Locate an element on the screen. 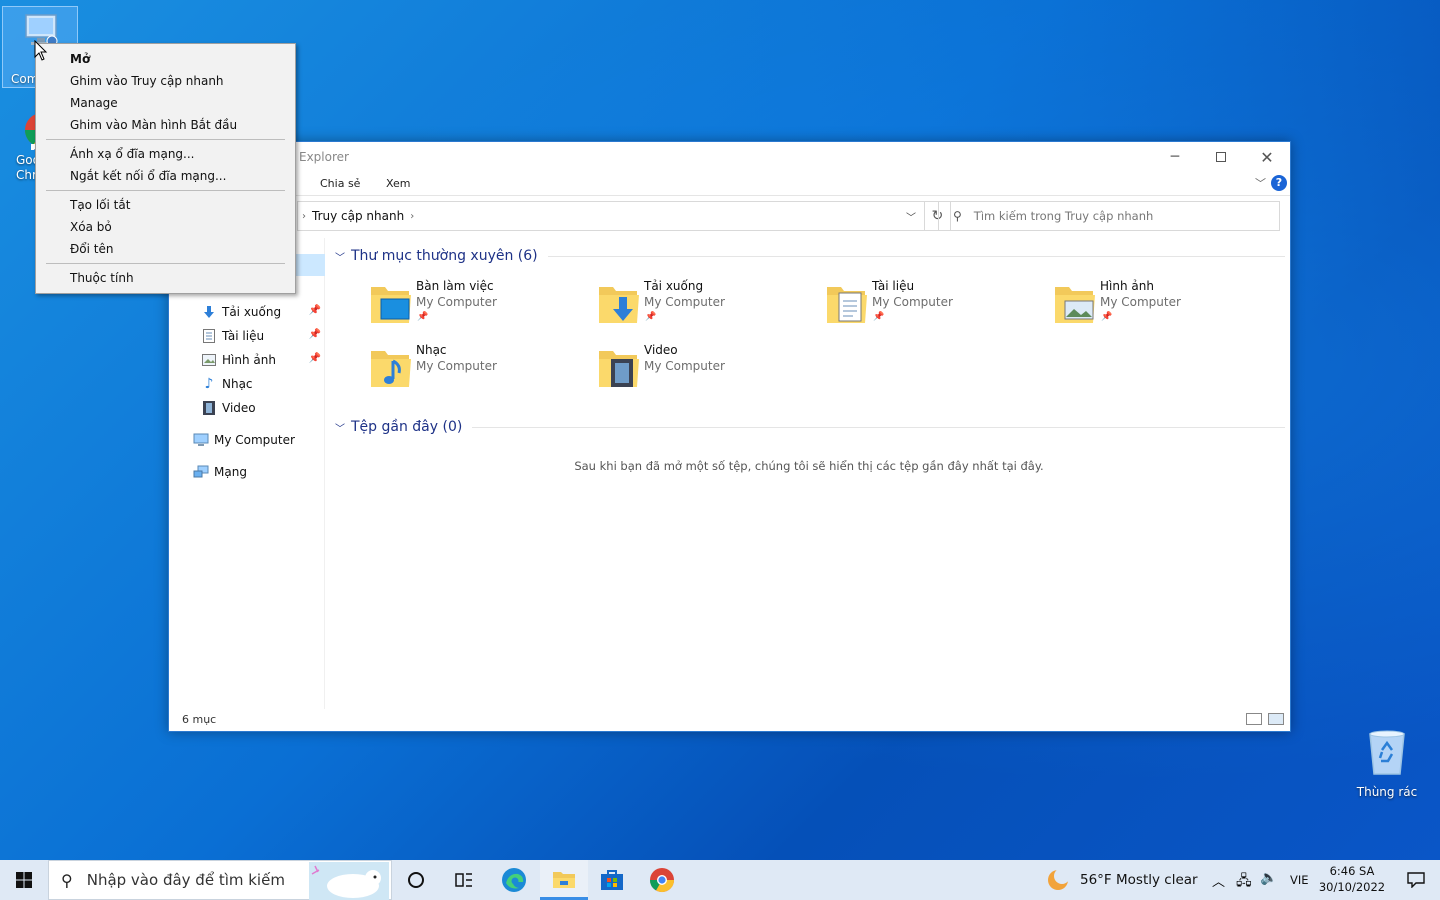 The height and width of the screenshot is (900, 1440). nav-item-videos: Video is located at coordinates (263, 408).